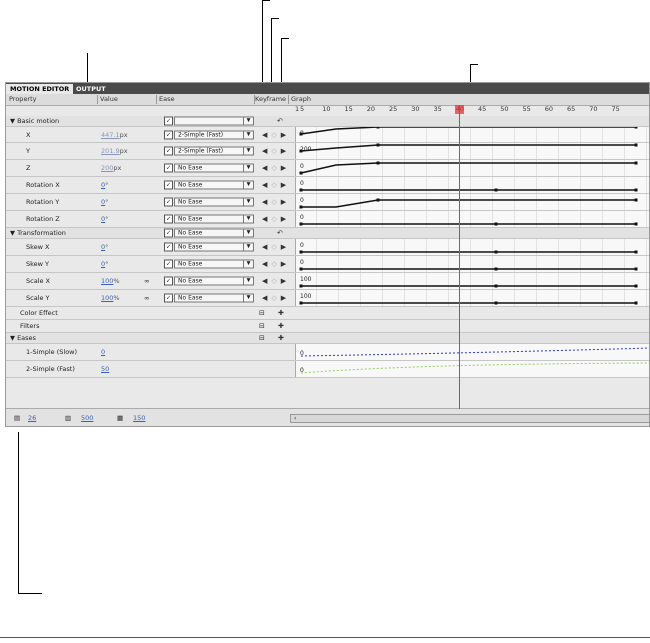  What do you see at coordinates (327, 313) in the screenshot?
I see `section-row-color-effect: Color Effect ⊟ ✚` at bounding box center [327, 313].